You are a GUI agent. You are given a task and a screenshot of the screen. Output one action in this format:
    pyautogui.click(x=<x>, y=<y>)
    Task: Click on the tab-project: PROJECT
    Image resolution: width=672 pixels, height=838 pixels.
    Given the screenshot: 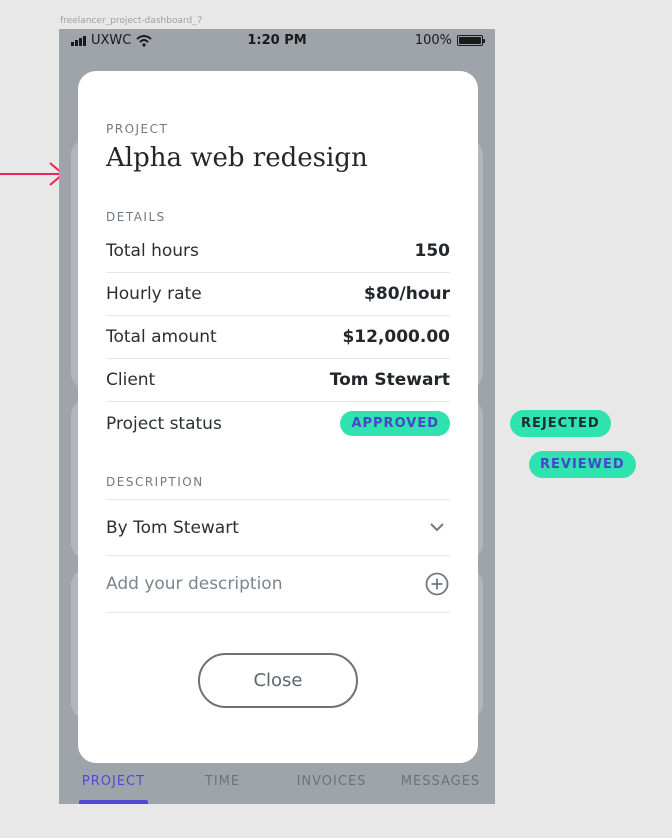 What is the action you would take?
    pyautogui.click(x=113, y=782)
    